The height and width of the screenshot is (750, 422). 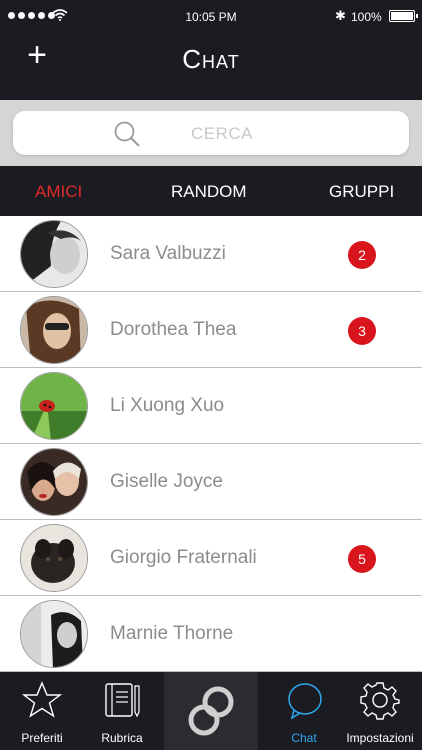 What do you see at coordinates (362, 255) in the screenshot?
I see `unread-badge: 2` at bounding box center [362, 255].